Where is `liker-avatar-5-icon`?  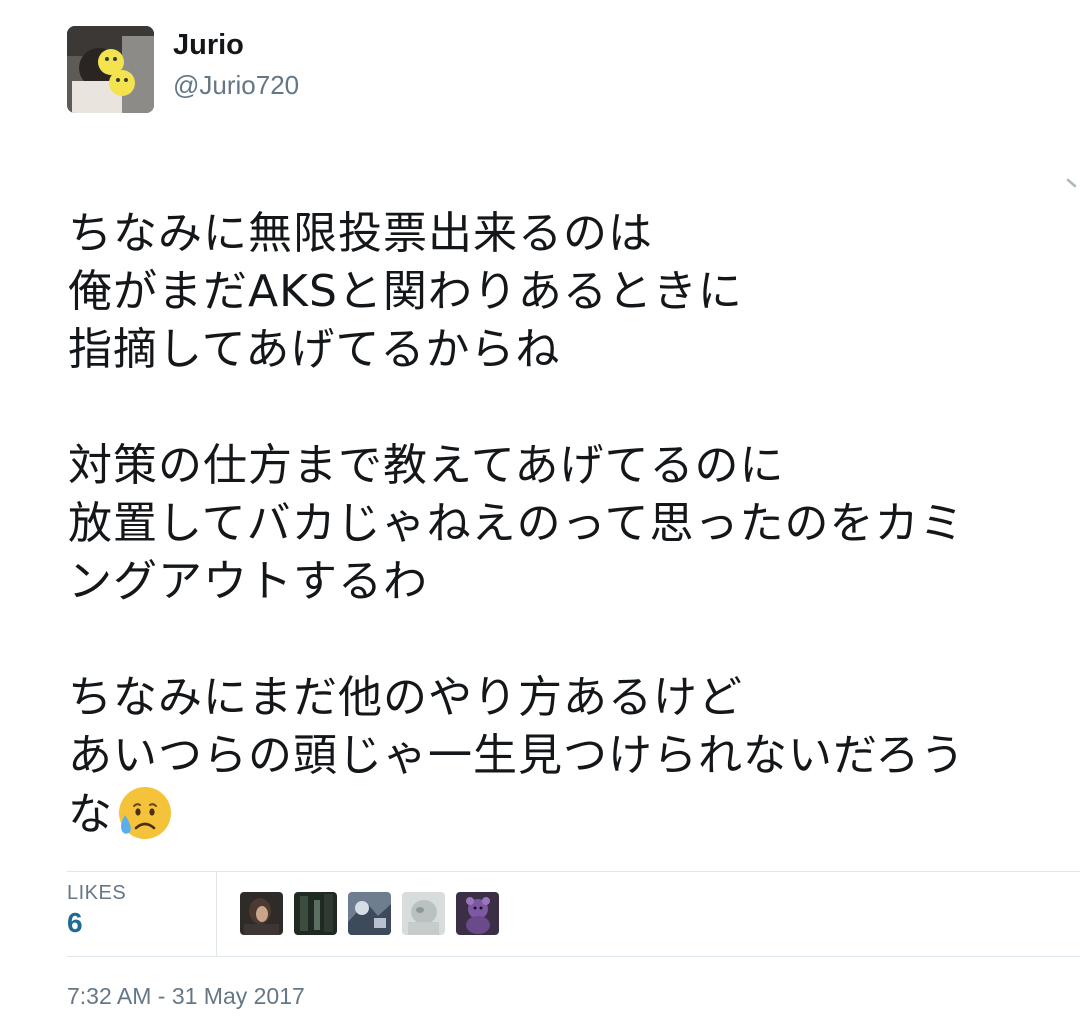
liker-avatar-5-icon is located at coordinates (477, 913).